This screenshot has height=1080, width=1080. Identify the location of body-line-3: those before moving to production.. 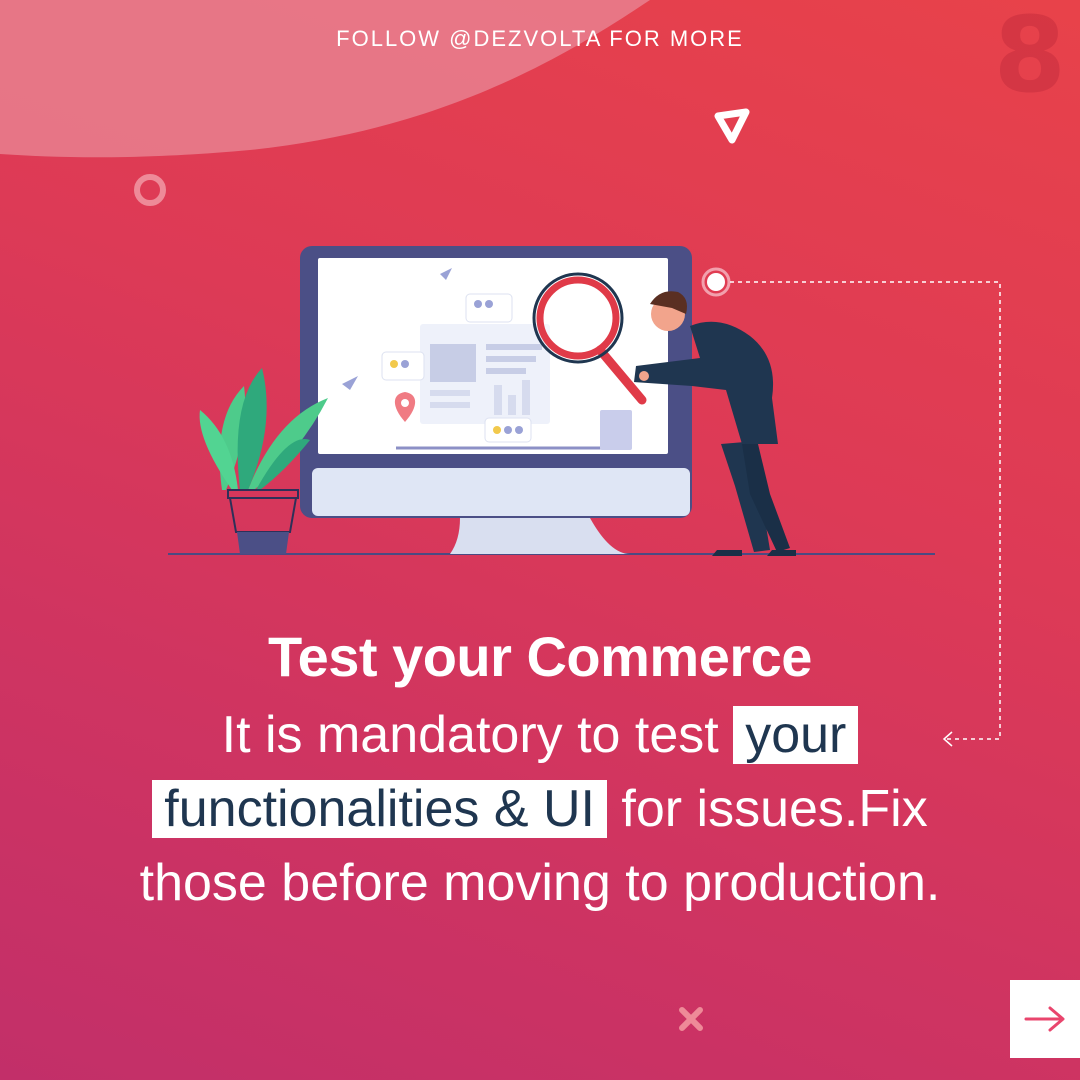
(540, 883).